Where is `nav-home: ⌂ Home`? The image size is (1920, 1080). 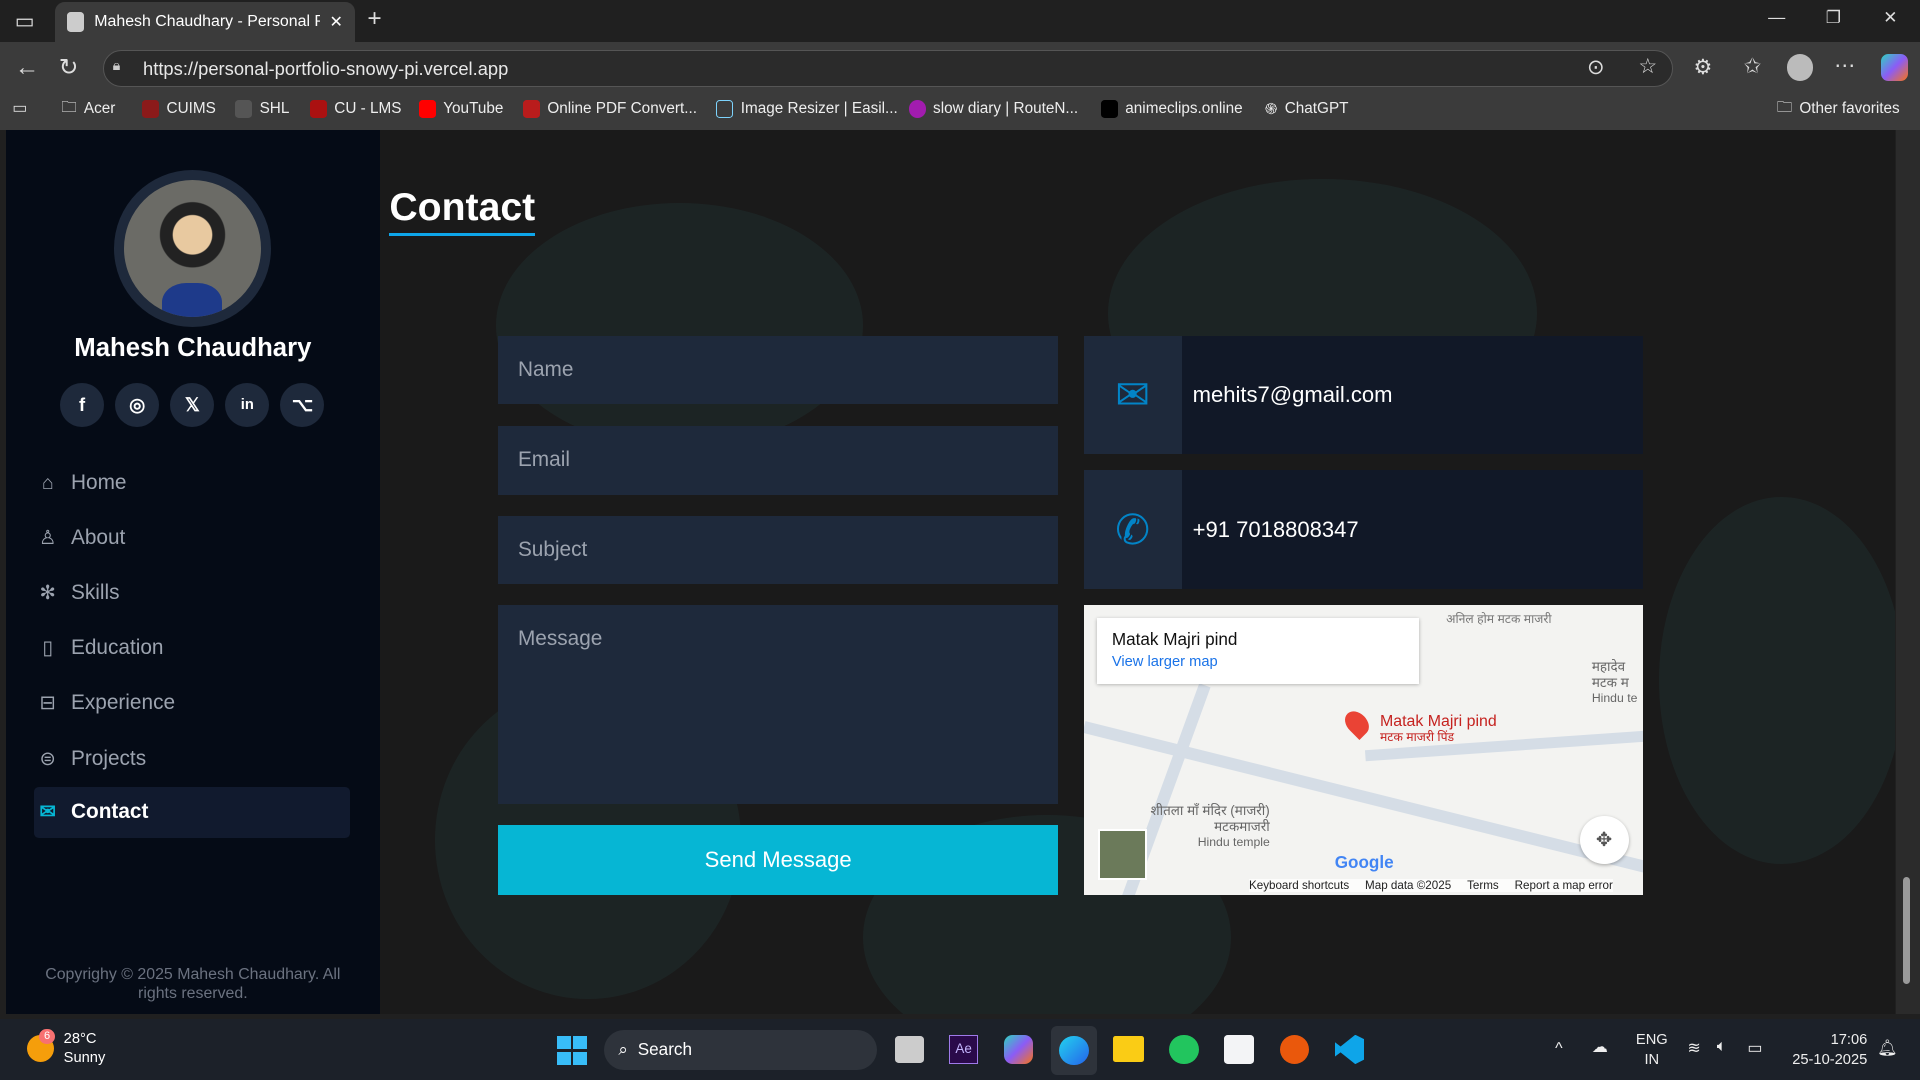 nav-home: ⌂ Home is located at coordinates (192, 483).